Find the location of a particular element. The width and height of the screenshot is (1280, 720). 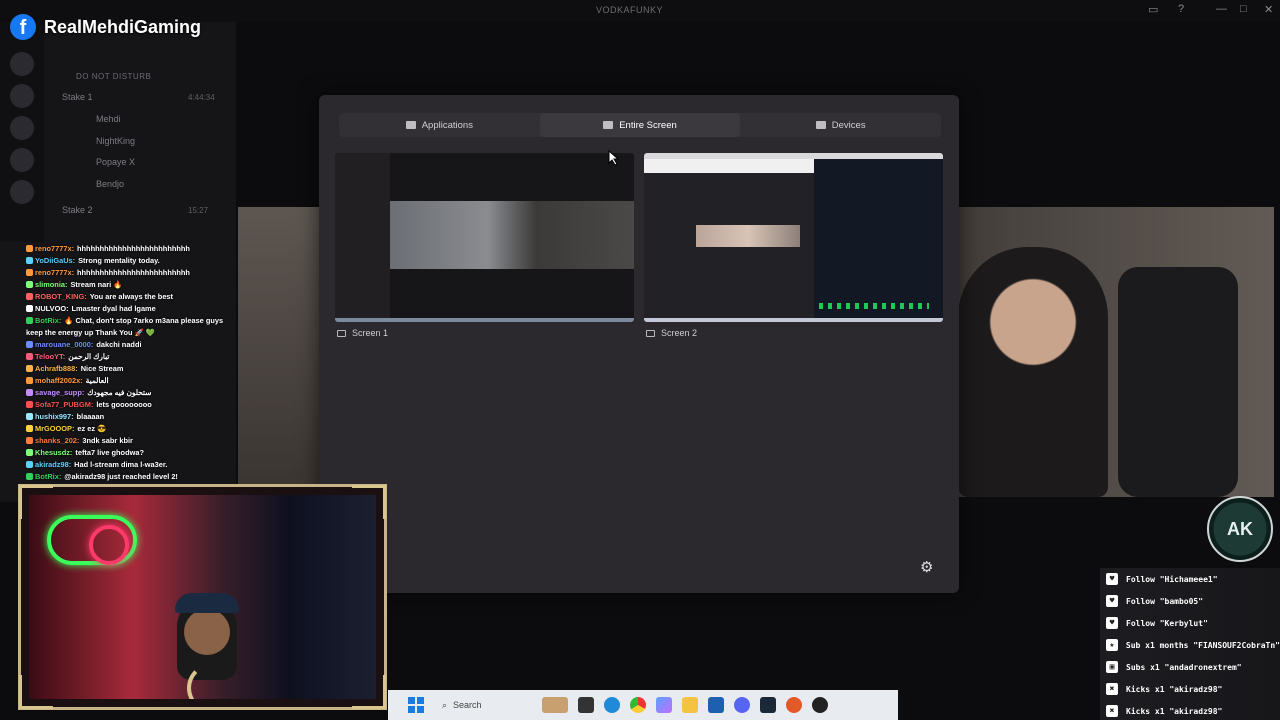

alert-text: Follow "bambo05" is located at coordinates (1165, 601).